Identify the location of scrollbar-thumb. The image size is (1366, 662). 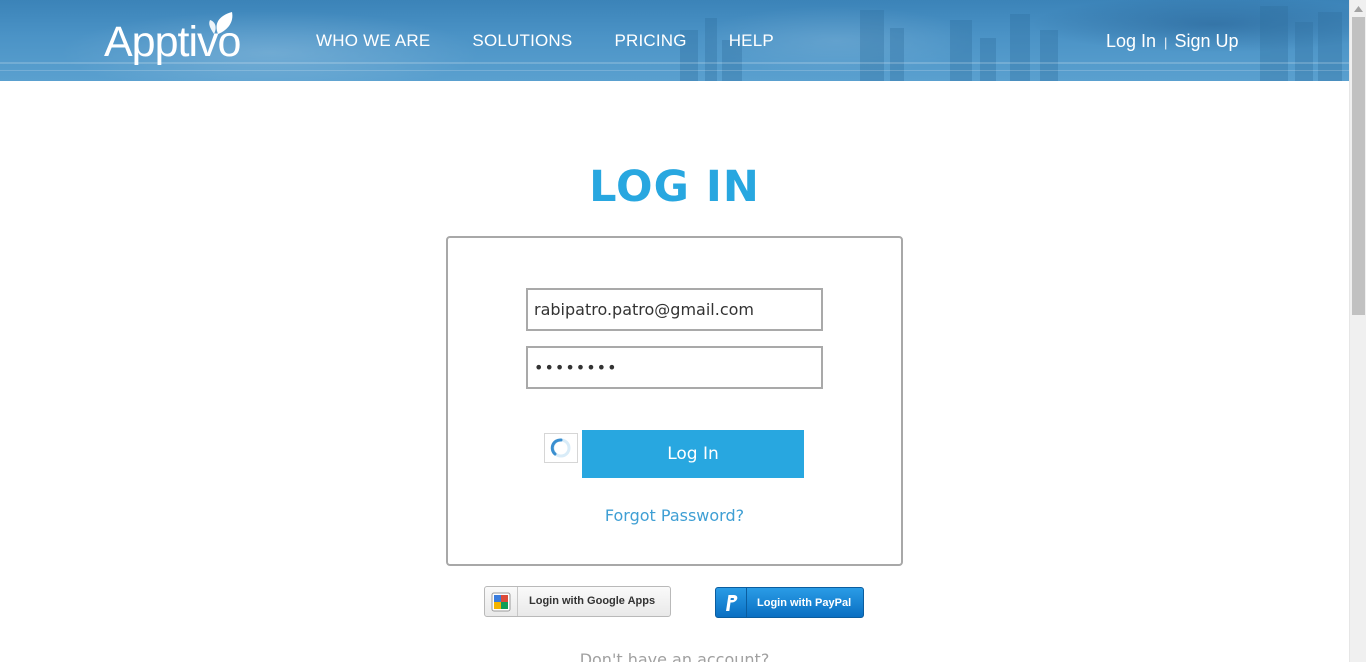
(1358, 166).